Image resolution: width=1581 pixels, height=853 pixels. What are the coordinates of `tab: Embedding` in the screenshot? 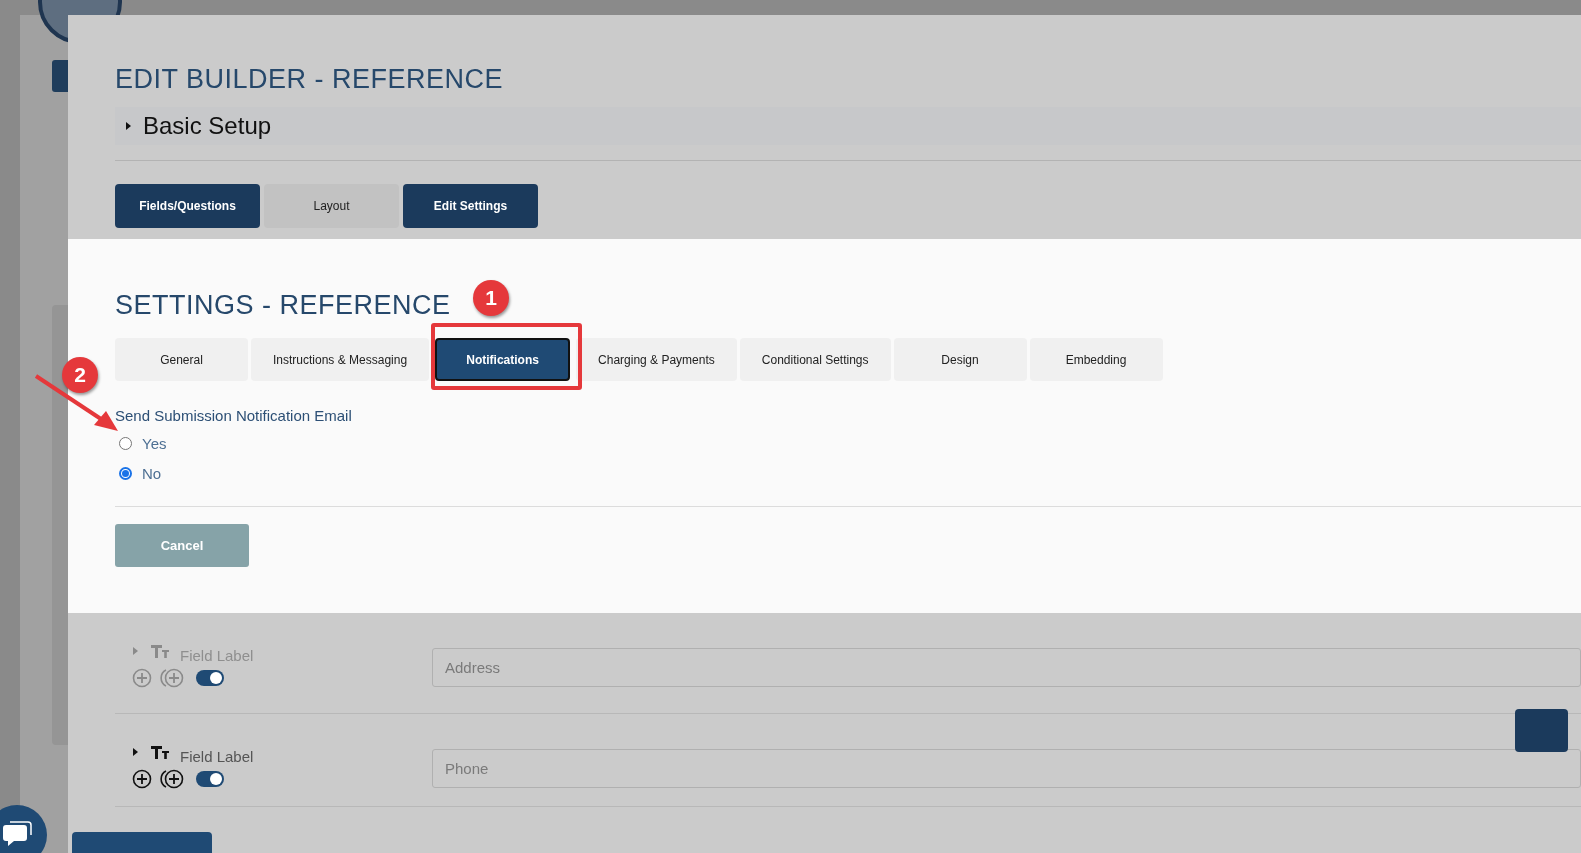 It's located at (1096, 359).